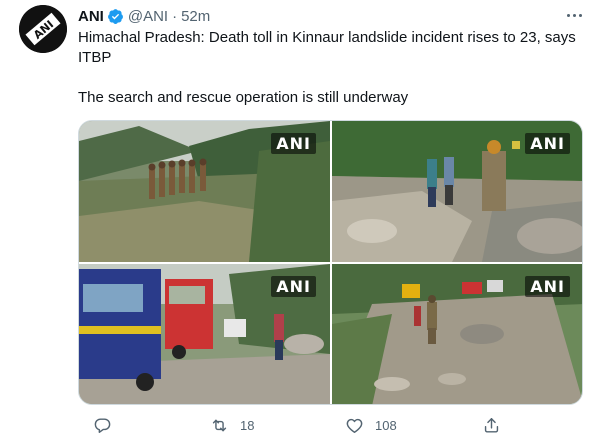 The height and width of the screenshot is (440, 615). What do you see at coordinates (232, 425) in the screenshot?
I see `retweet-button: 18` at bounding box center [232, 425].